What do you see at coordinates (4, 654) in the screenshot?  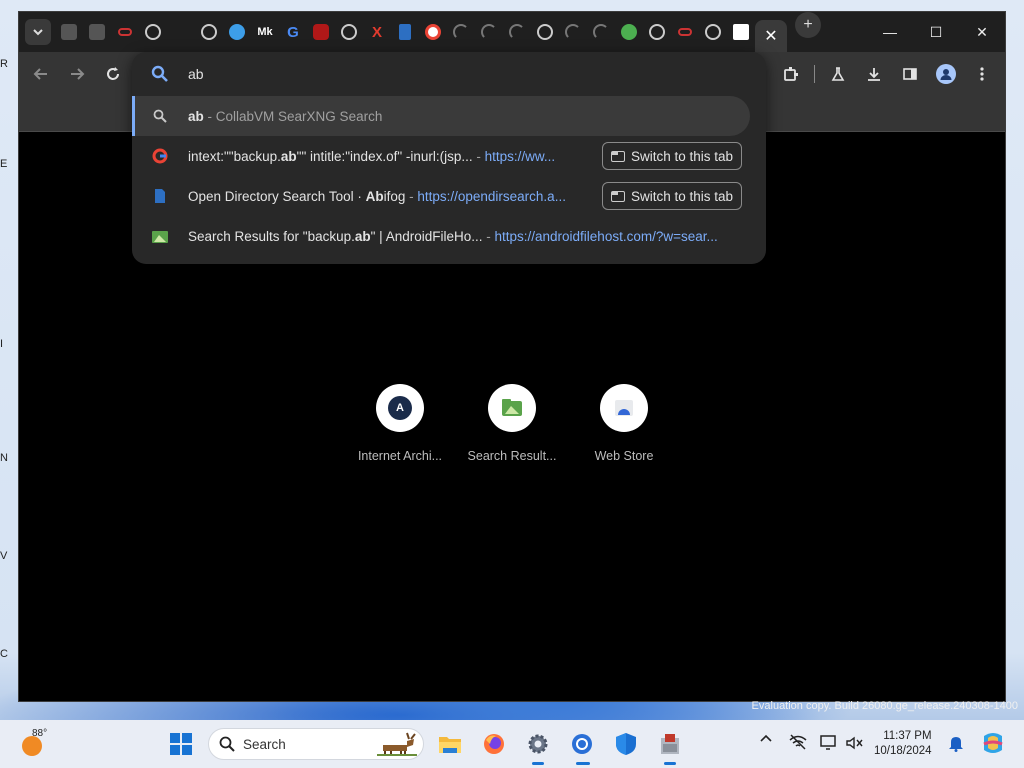 I see `desktop-icon-label: C` at bounding box center [4, 654].